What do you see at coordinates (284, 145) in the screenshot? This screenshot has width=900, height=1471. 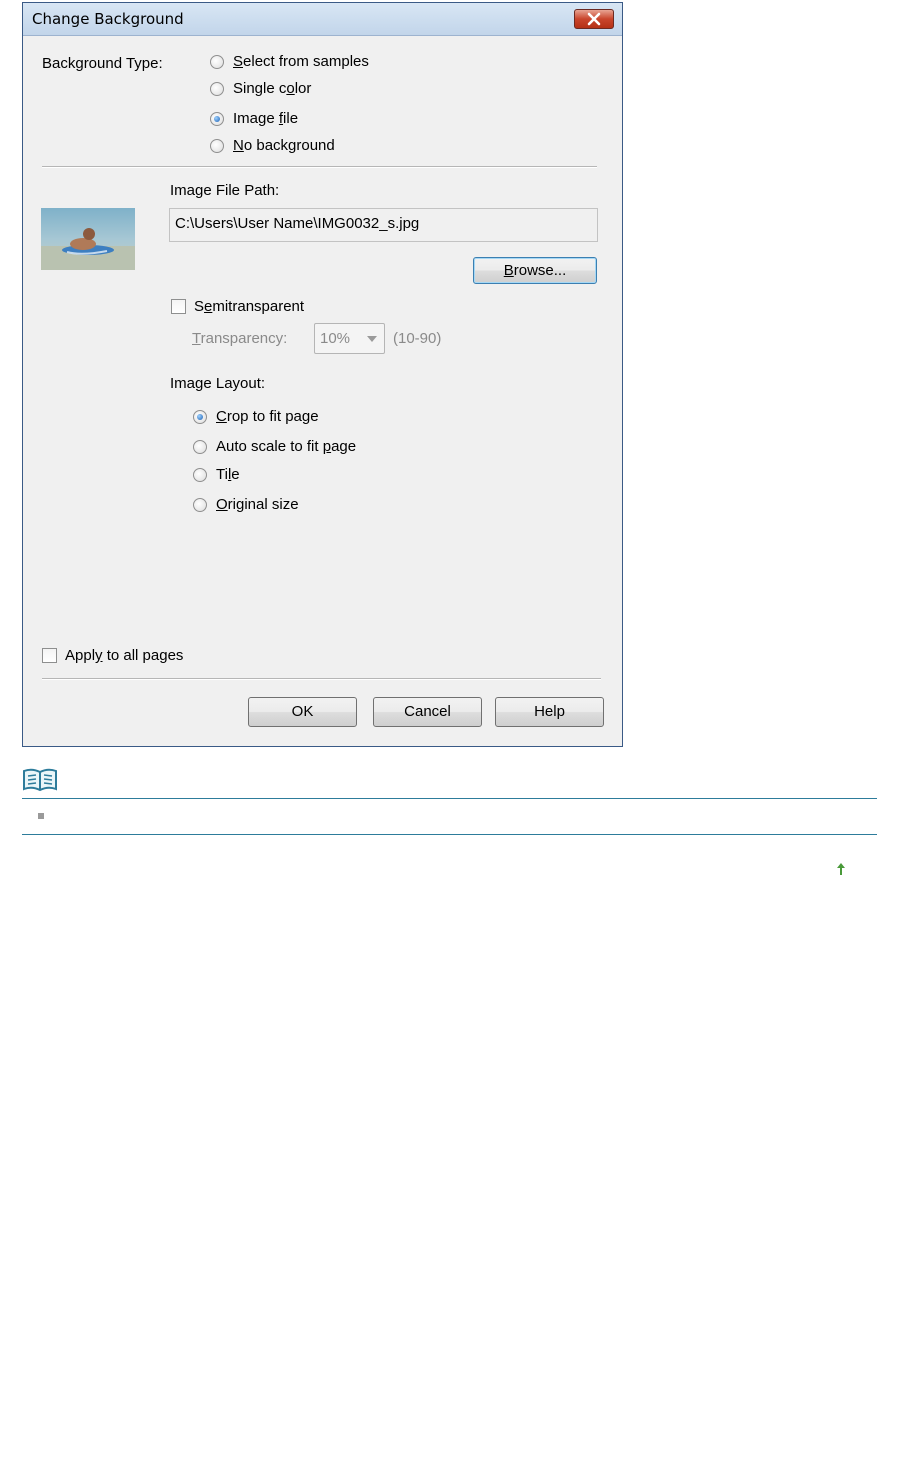 I see `bg-type-label-no-background: No background` at bounding box center [284, 145].